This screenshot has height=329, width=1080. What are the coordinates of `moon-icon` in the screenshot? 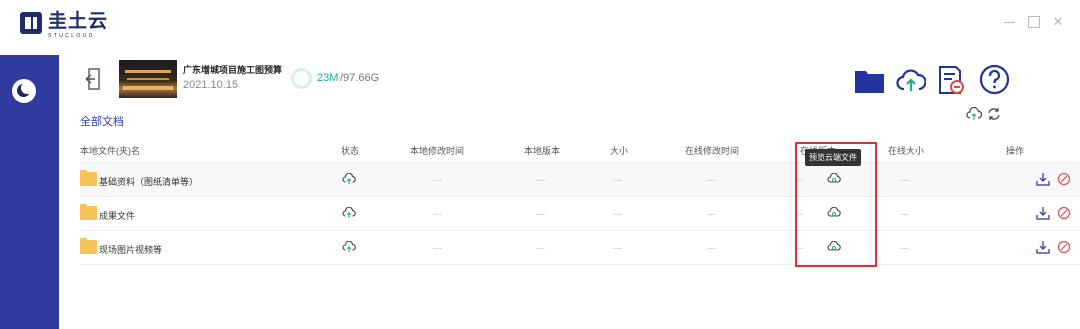 It's located at (25, 89).